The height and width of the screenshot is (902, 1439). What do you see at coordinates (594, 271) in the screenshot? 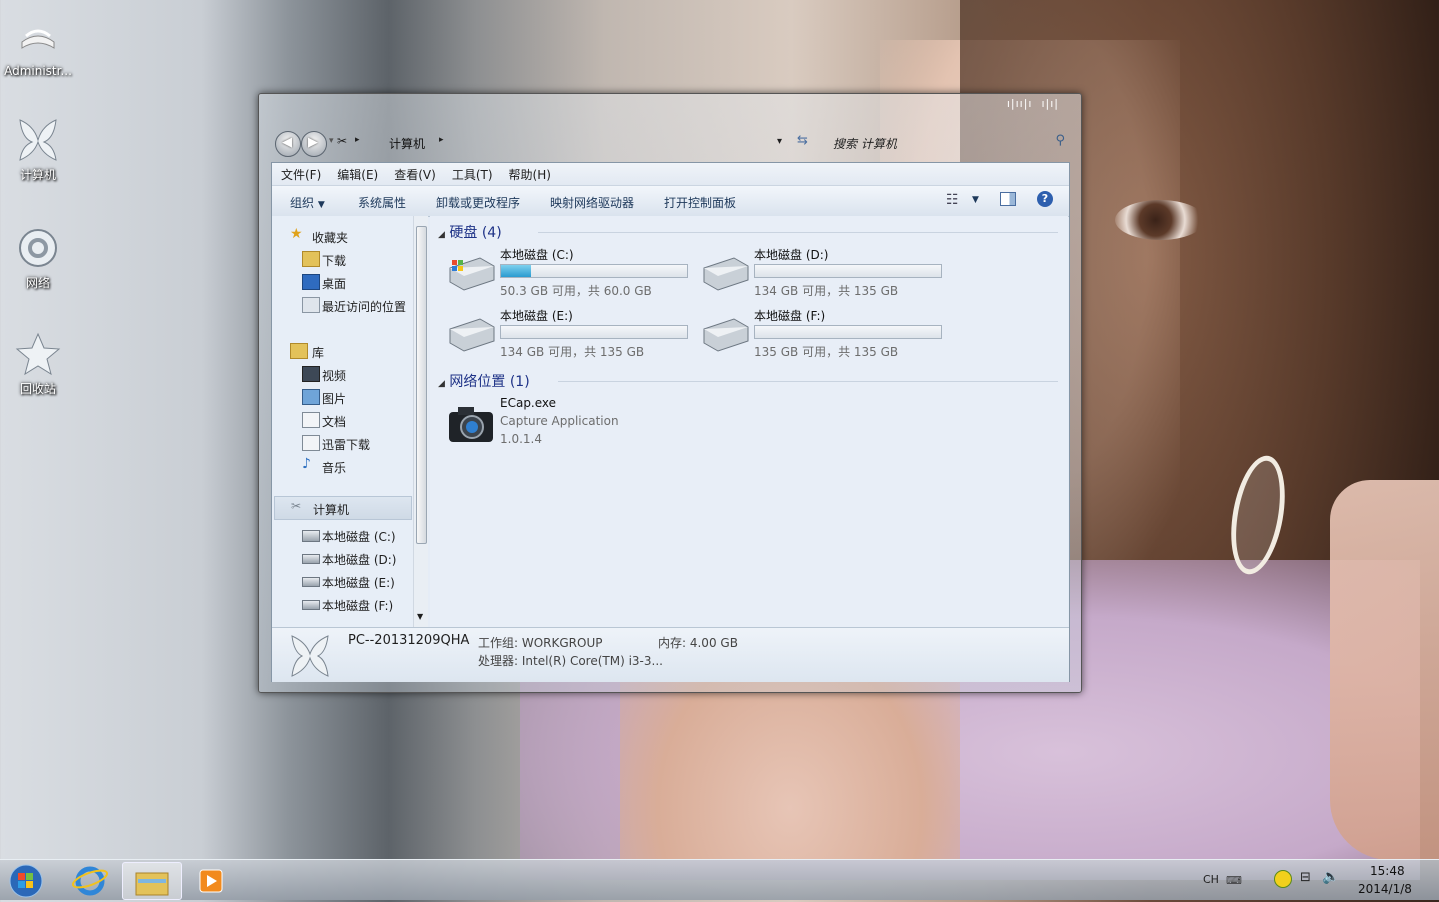
I see `drive-usage-bar` at bounding box center [594, 271].